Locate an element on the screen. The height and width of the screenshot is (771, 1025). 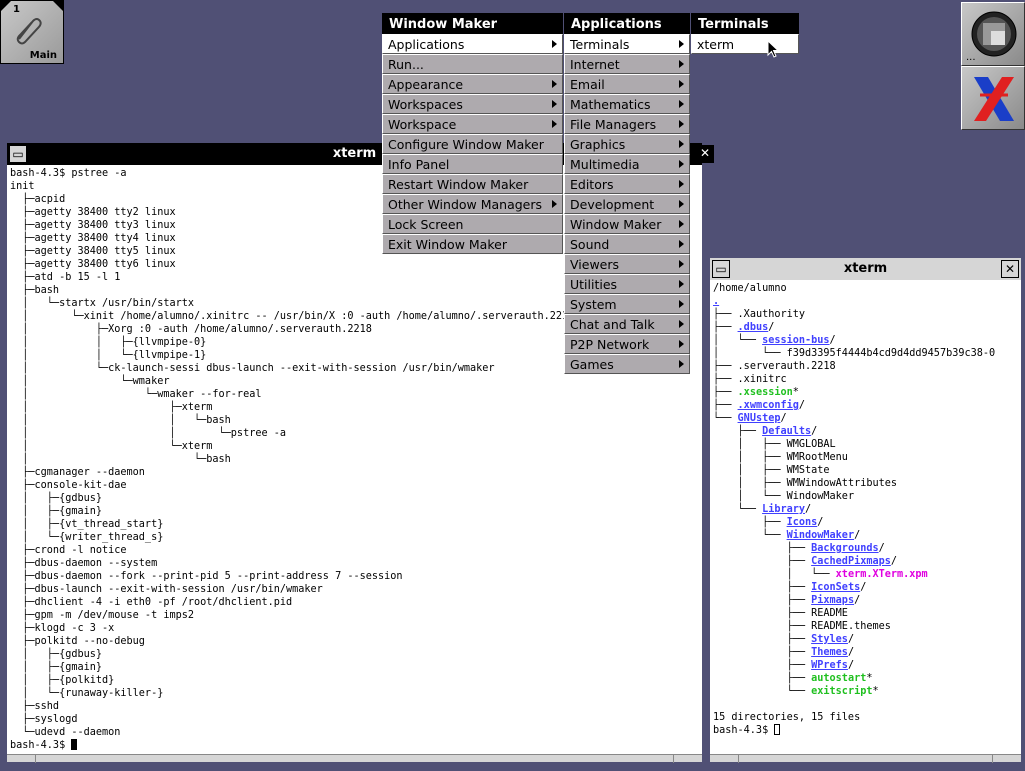
menu-item-p2p-network: P2P Network is located at coordinates (627, 344).